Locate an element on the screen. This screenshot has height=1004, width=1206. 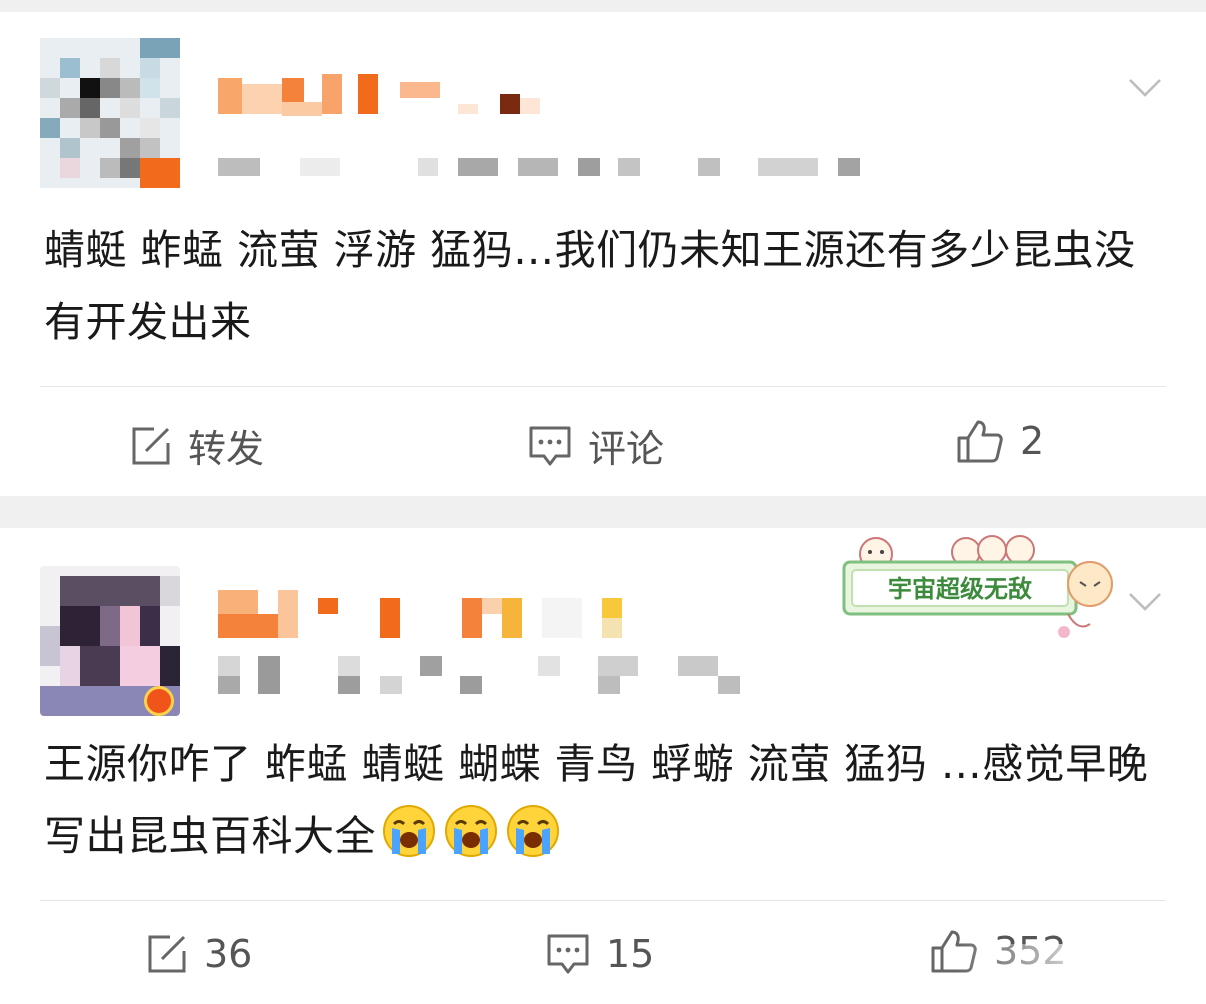
repost-button: 转发 is located at coordinates (197, 445).